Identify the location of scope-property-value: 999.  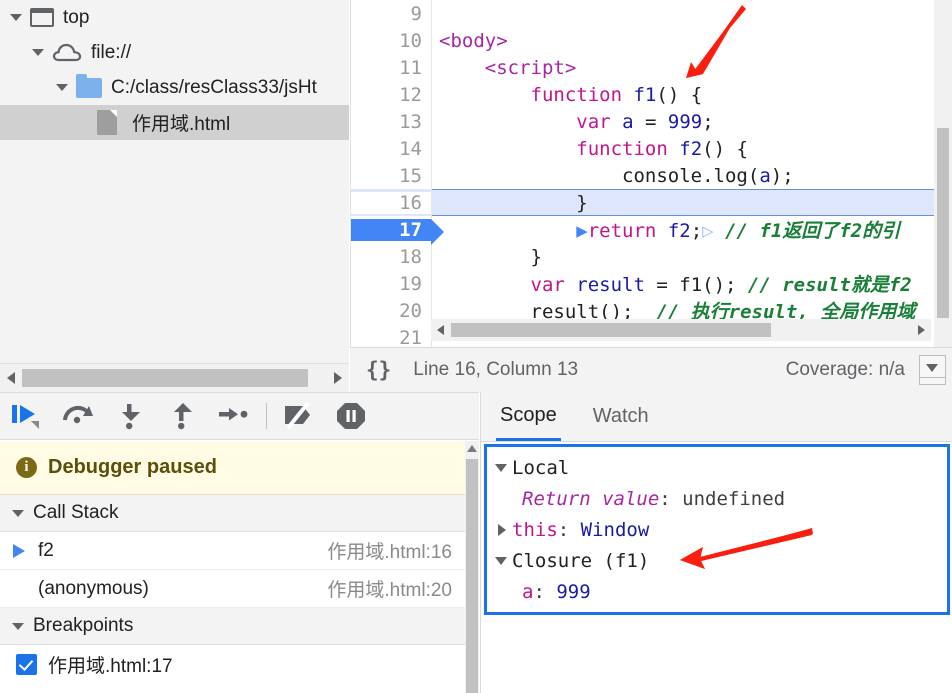
(573, 591).